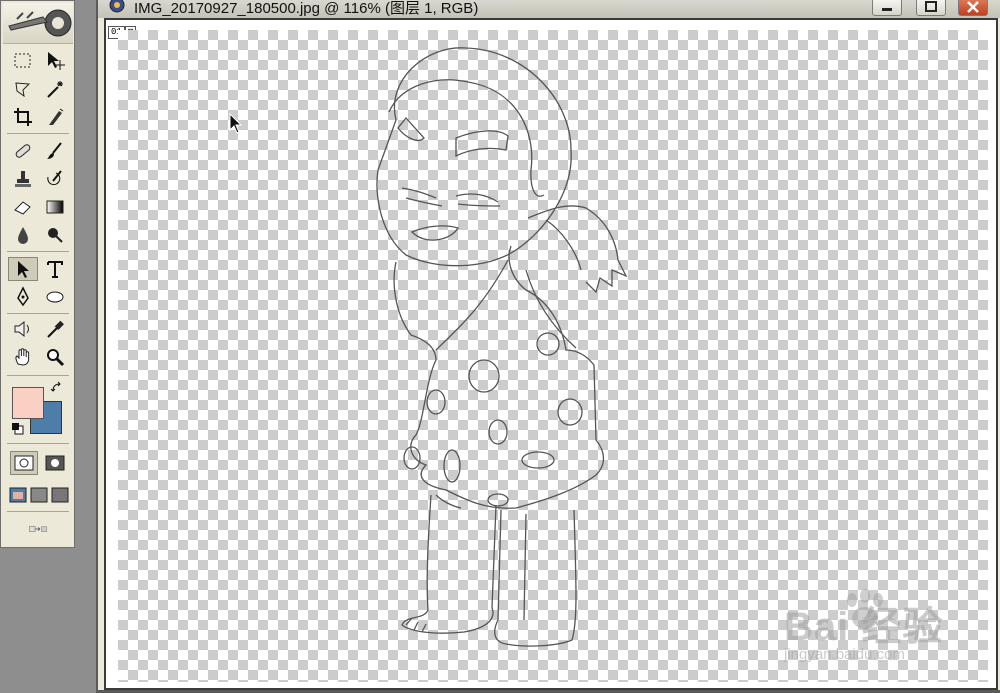 Image resolution: width=1000 pixels, height=693 pixels. I want to click on marquee-tool-button, so click(23, 61).